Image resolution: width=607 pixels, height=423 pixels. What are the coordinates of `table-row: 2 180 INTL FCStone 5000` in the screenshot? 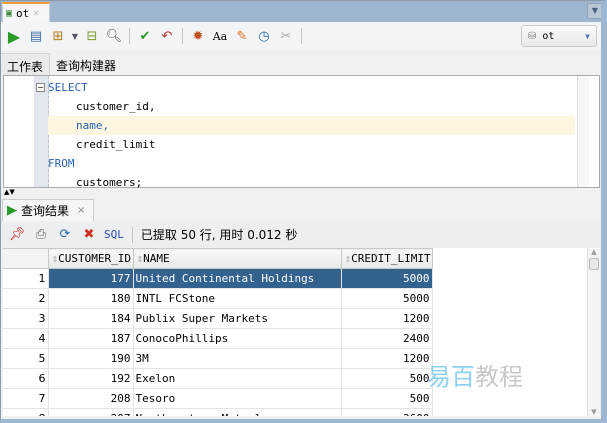 It's located at (218, 298).